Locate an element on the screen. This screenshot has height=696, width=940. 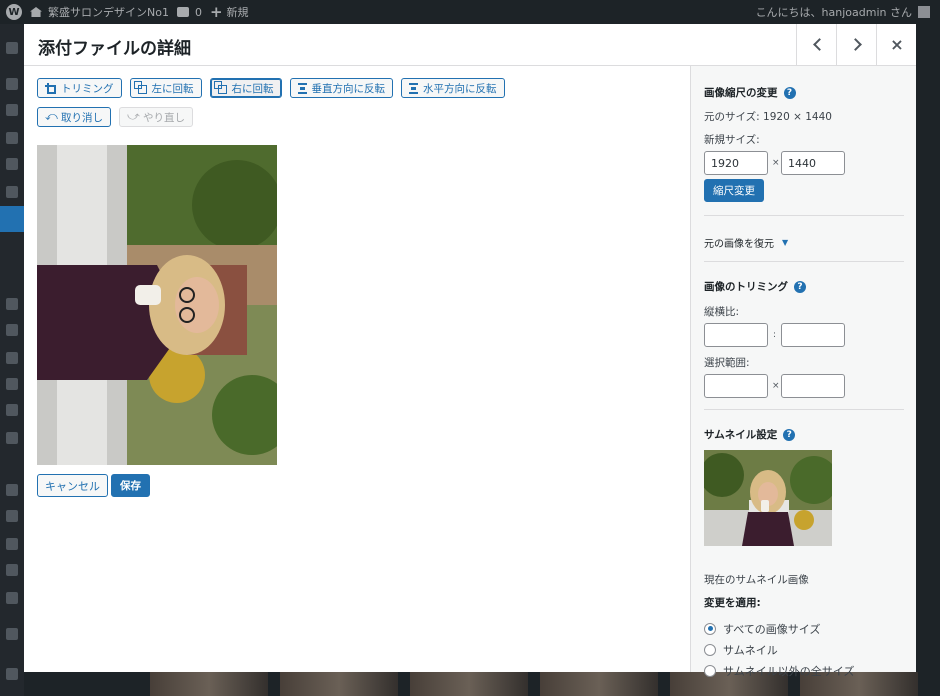
site-name-link: 繁盛サロンデザインNo1 is located at coordinates (99, 12).